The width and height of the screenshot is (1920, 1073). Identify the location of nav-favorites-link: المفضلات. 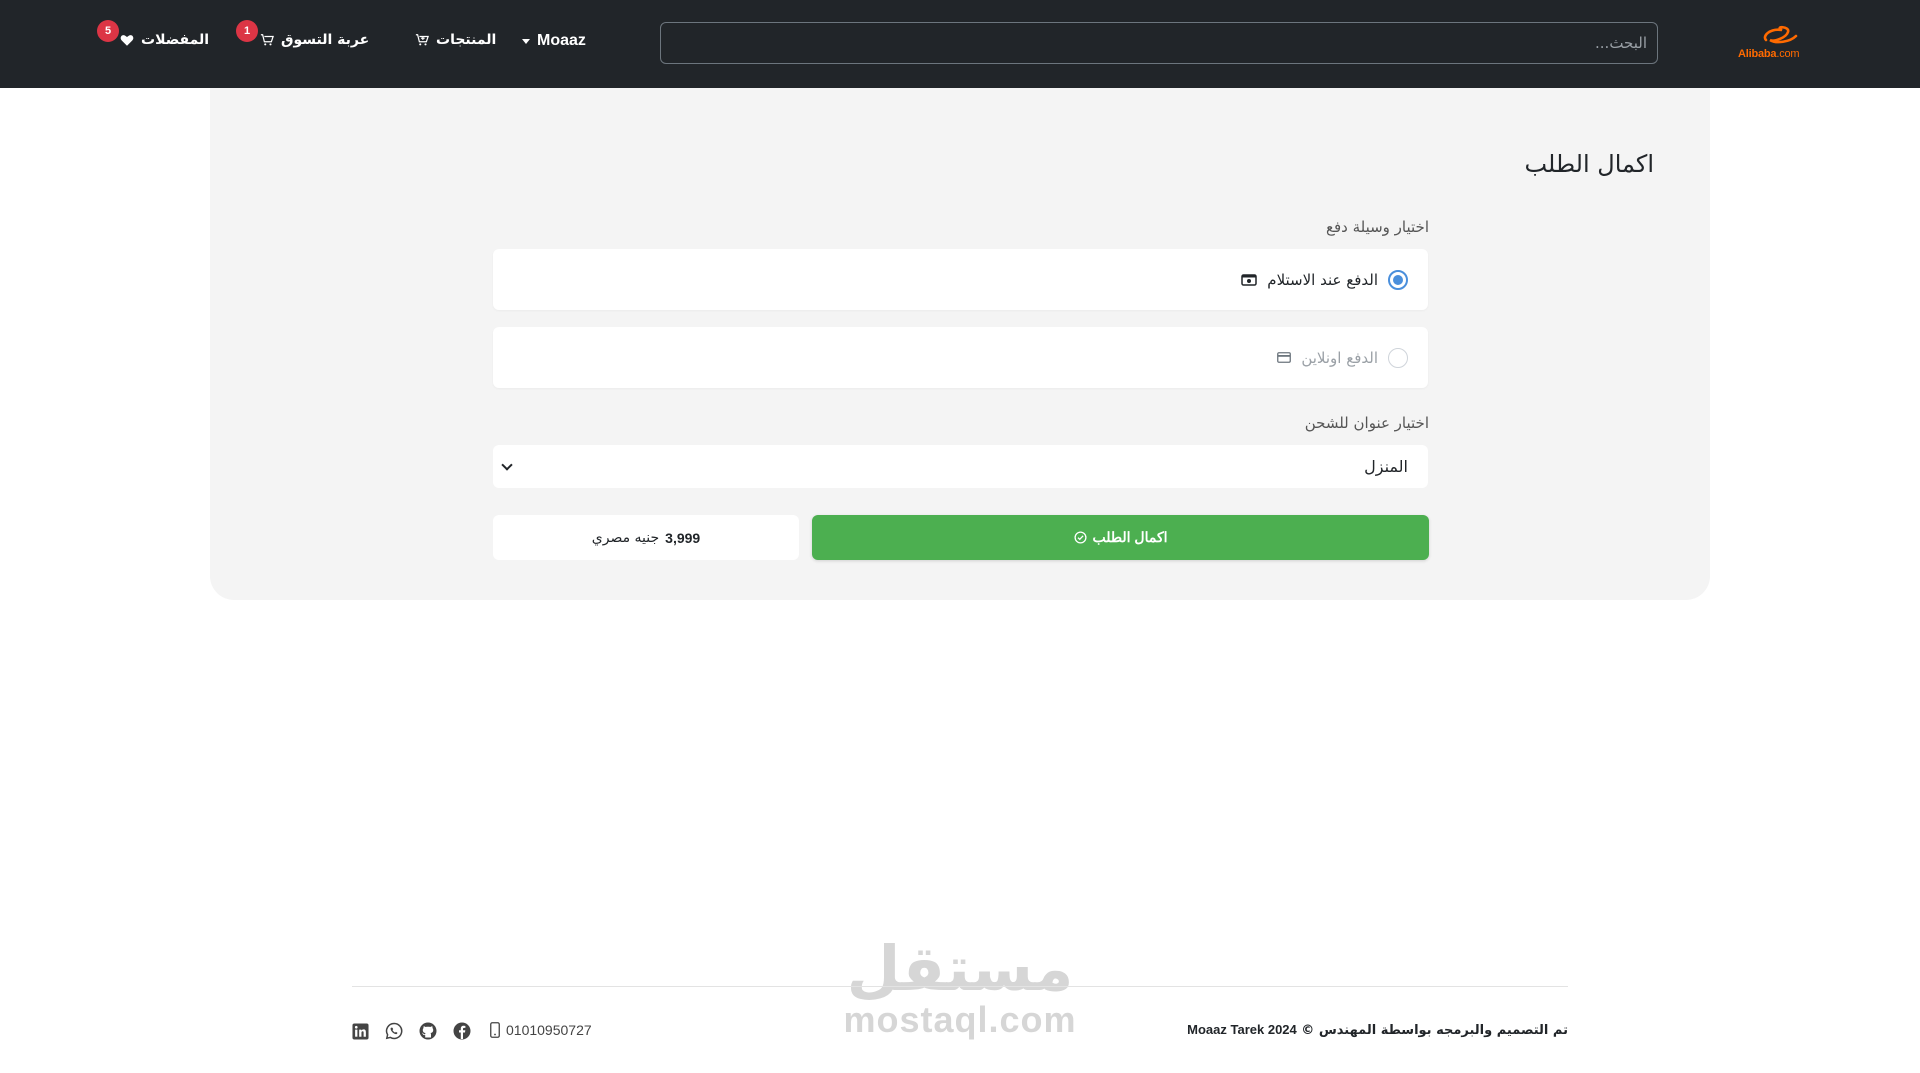
(164, 40).